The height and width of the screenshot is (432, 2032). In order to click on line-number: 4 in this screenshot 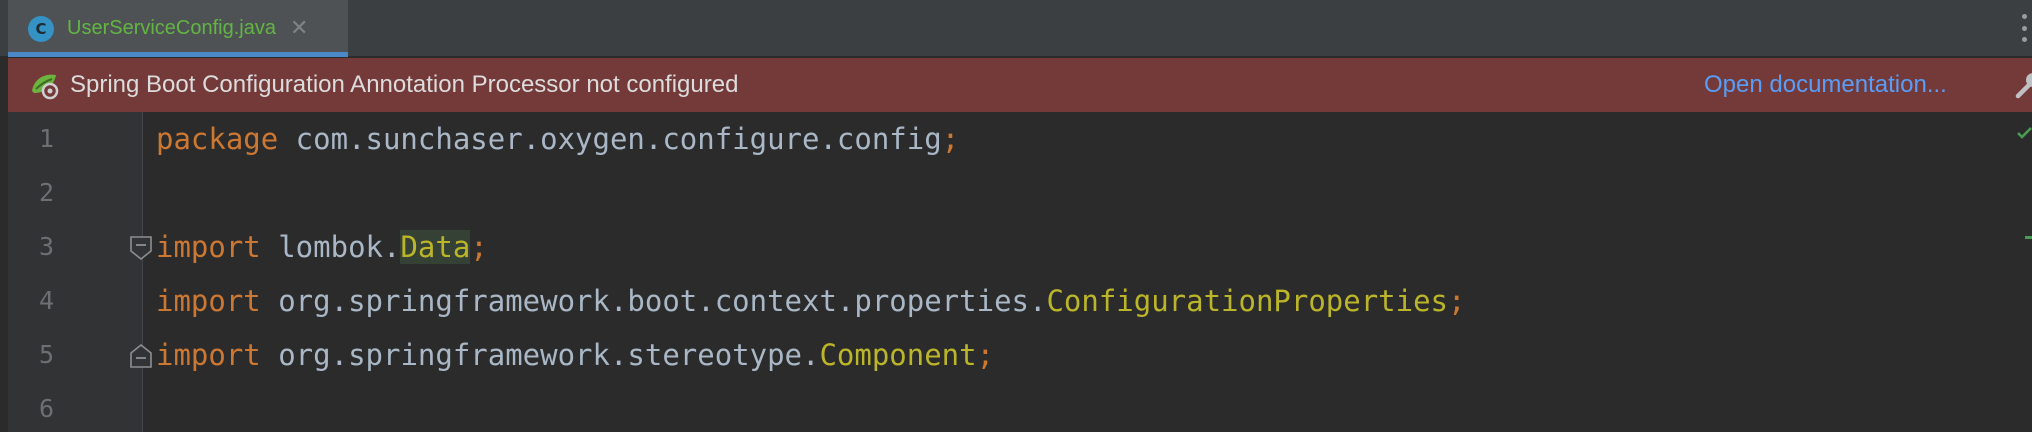, I will do `click(46, 300)`.